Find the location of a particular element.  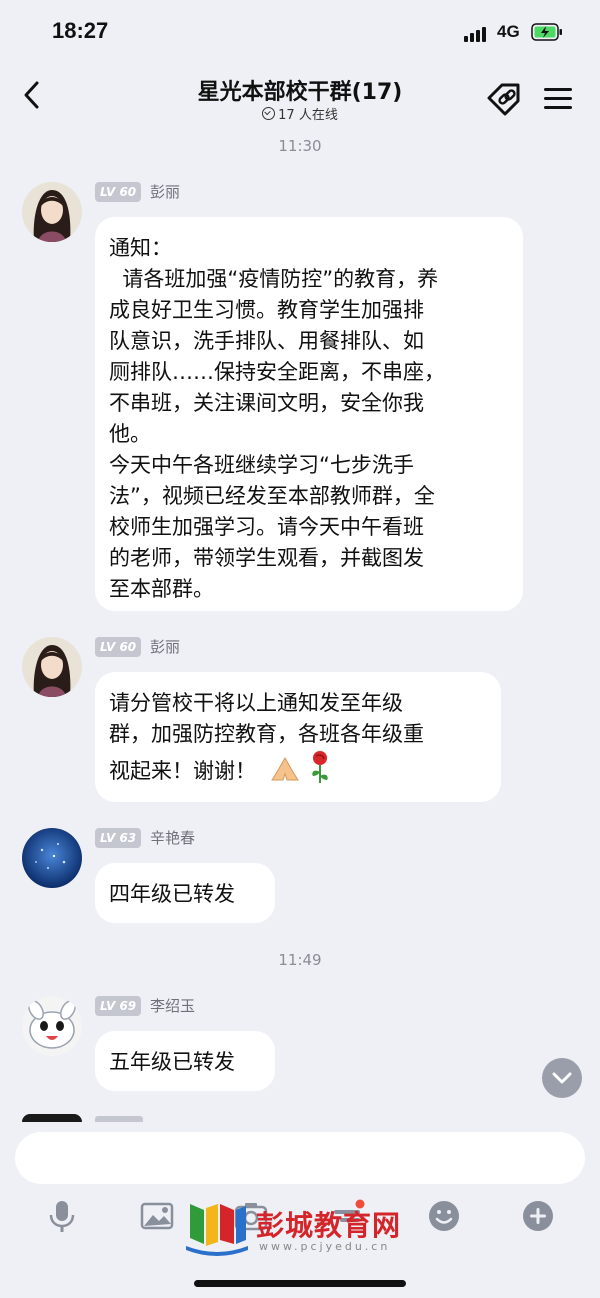

message-line: 五年级已转发 is located at coordinates (172, 1062).